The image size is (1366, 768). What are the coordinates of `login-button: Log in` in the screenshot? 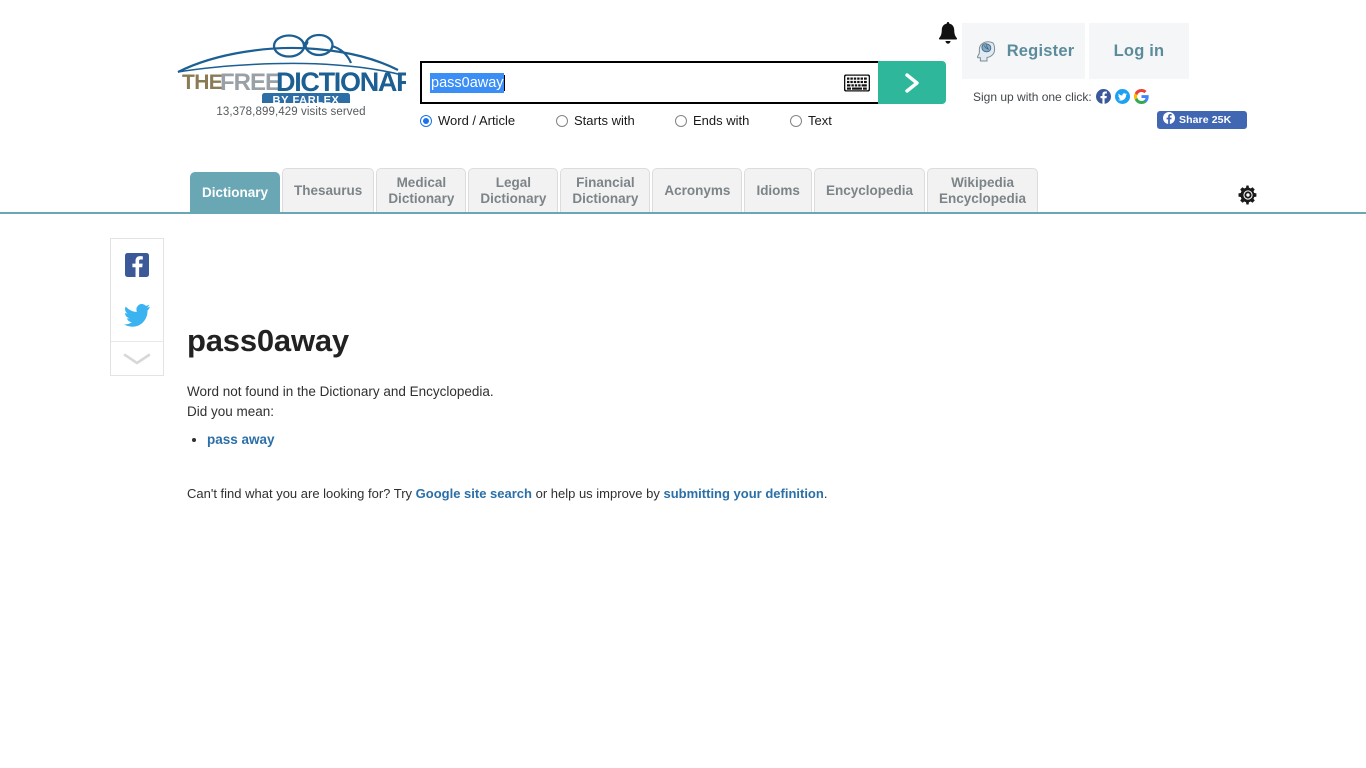 It's located at (1139, 51).